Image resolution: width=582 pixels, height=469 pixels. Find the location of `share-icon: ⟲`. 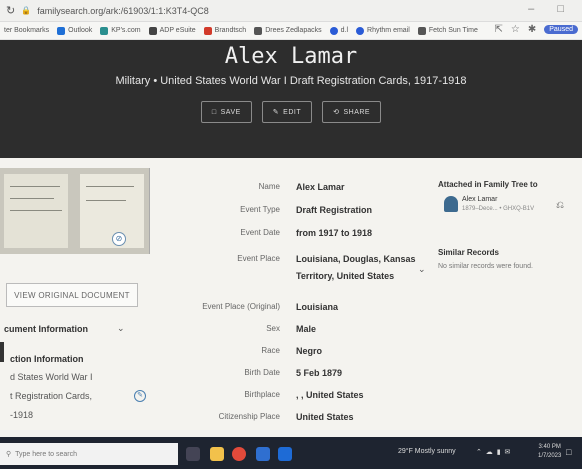

share-icon: ⟲ is located at coordinates (336, 112).